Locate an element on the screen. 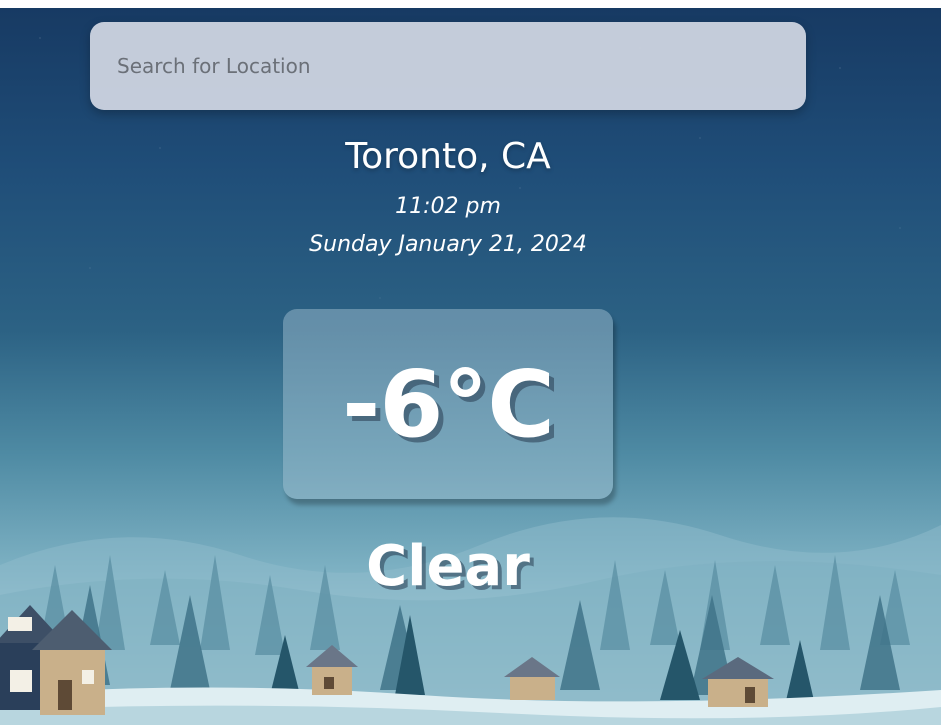 The image size is (941, 725). temperature-card: -6°C is located at coordinates (448, 404).